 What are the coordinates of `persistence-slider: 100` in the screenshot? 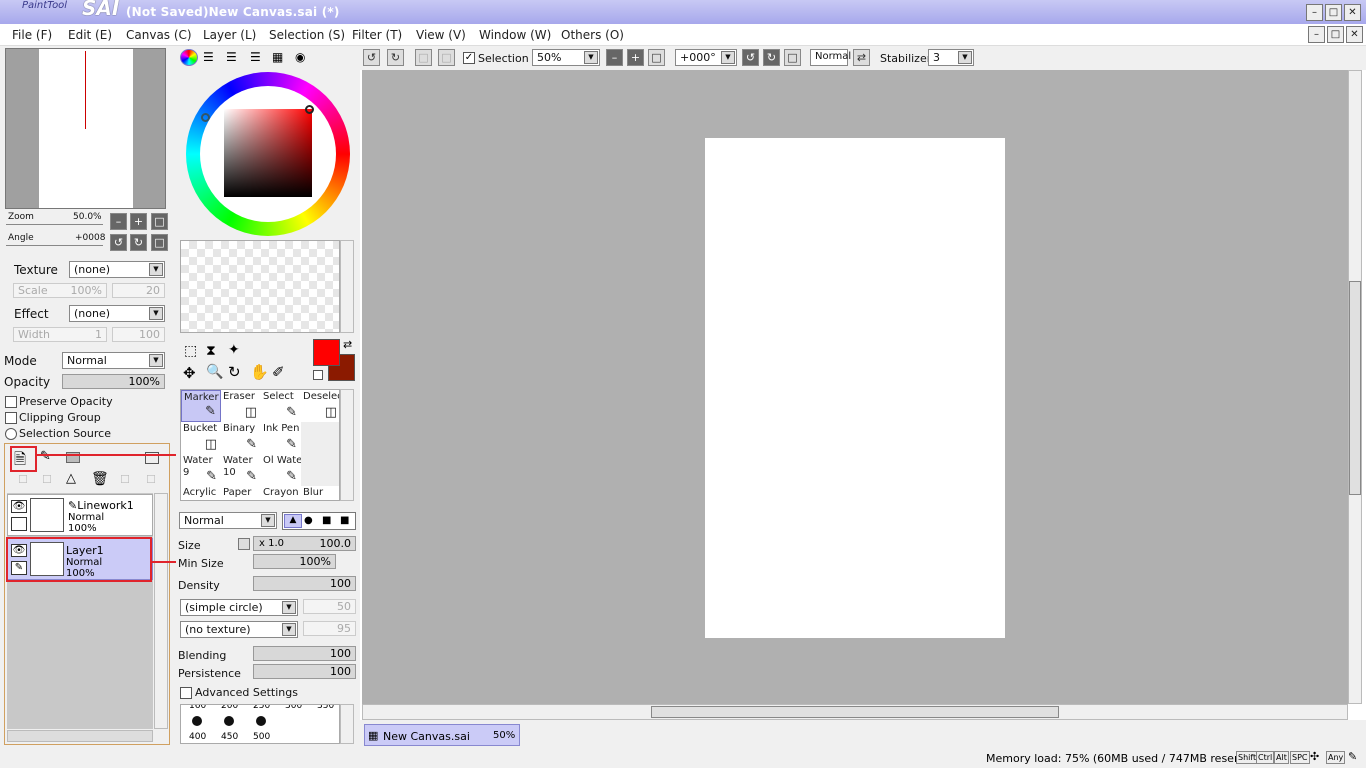 It's located at (304, 671).